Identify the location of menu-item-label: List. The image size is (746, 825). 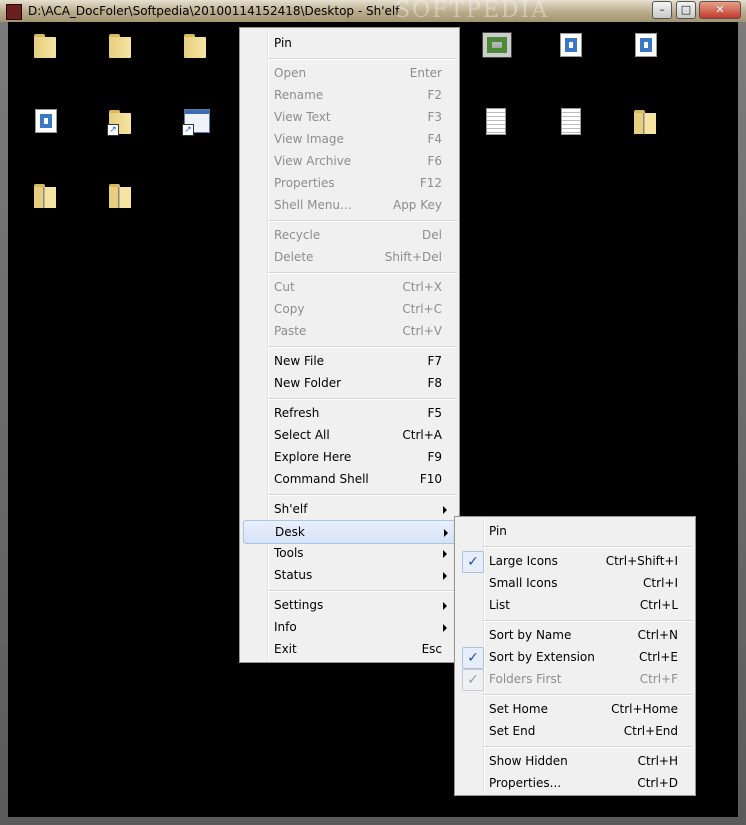
(499, 605).